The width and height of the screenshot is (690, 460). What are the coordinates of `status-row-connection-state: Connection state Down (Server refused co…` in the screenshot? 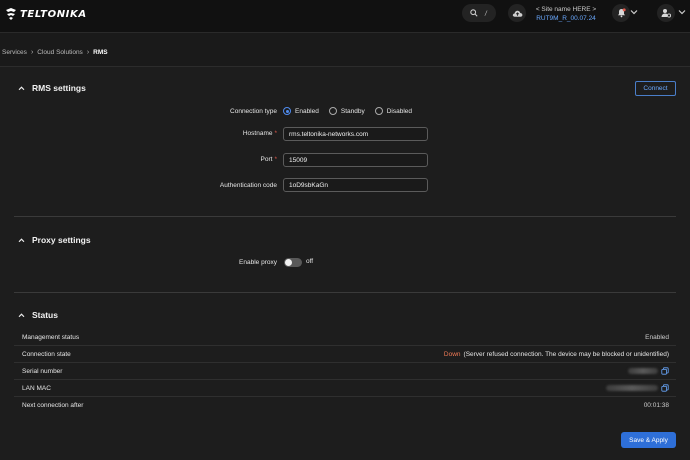 It's located at (345, 354).